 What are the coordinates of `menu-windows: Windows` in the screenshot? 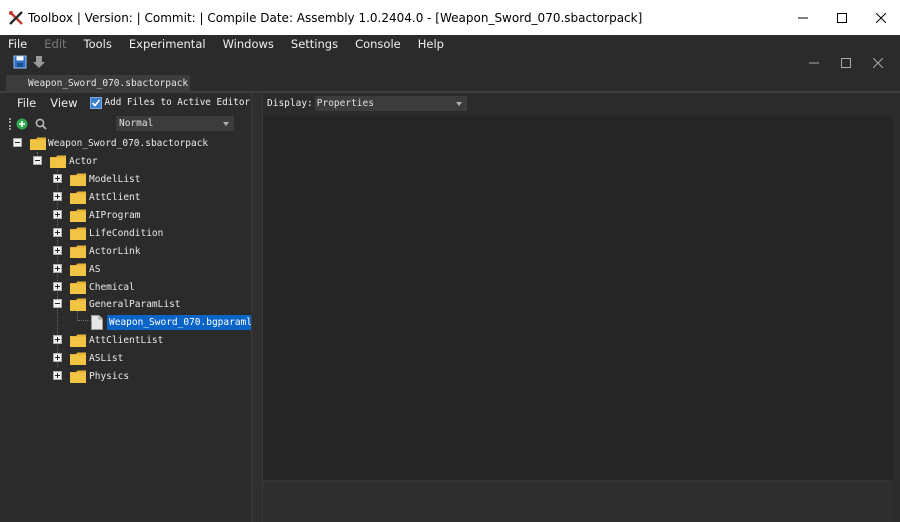 It's located at (248, 44).